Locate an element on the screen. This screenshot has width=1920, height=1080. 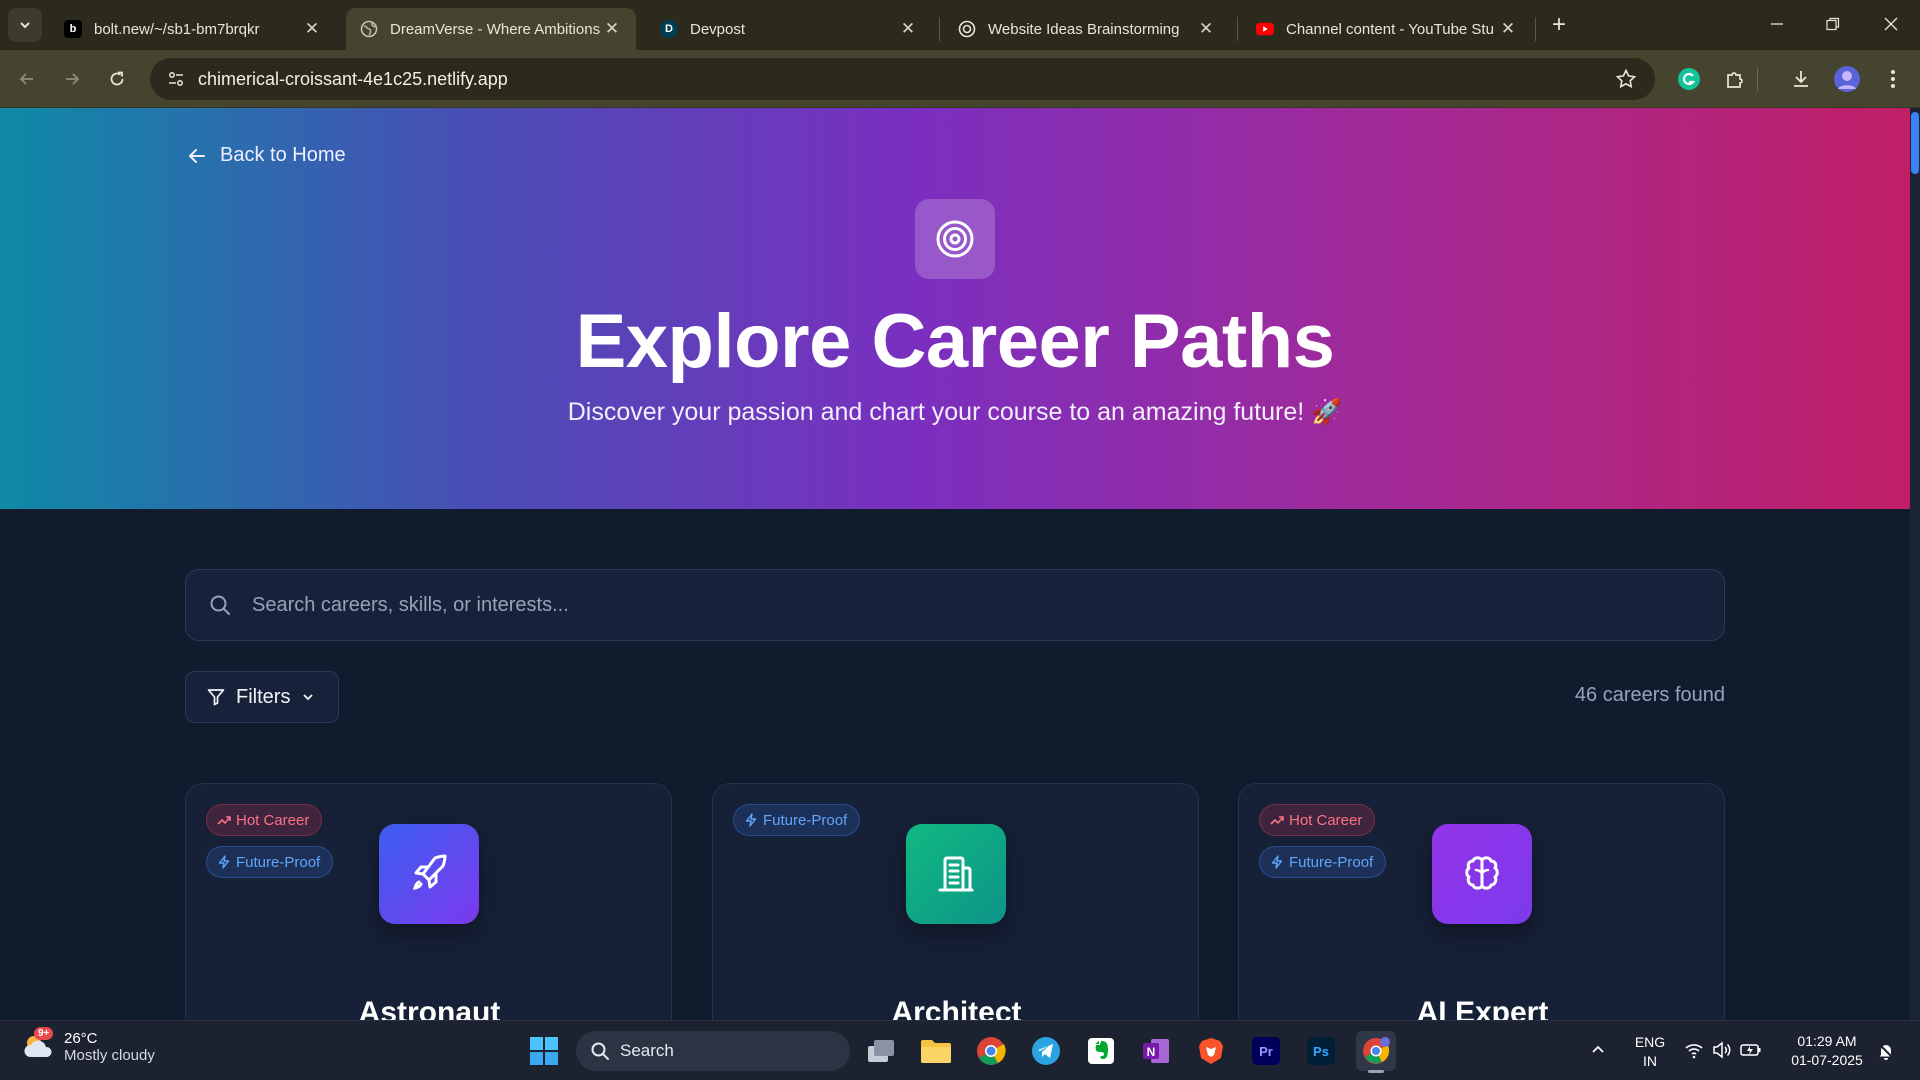
battery-charging-icon is located at coordinates (1750, 1050).